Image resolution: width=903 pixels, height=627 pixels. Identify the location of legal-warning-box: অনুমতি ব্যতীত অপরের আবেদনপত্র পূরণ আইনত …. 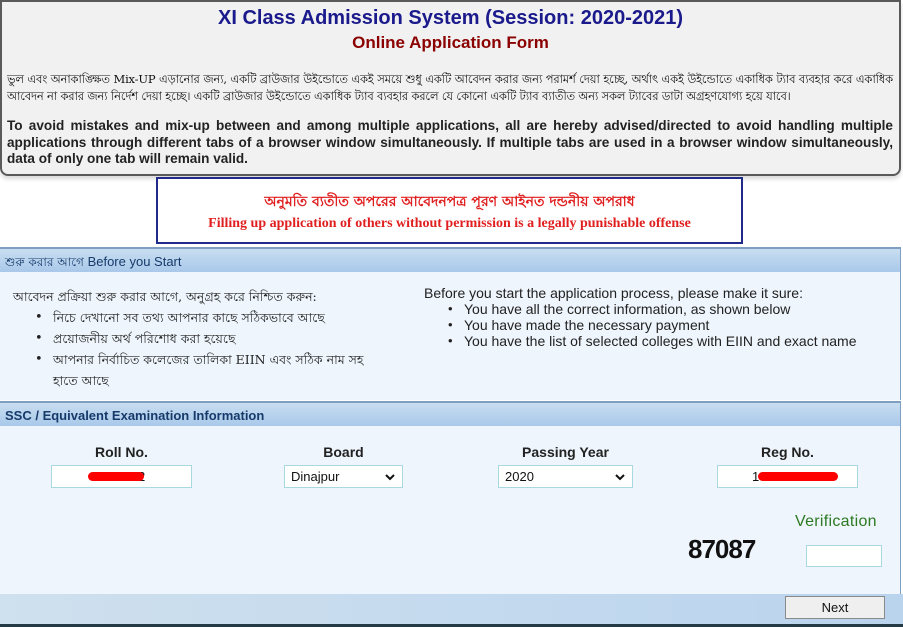
(449, 210).